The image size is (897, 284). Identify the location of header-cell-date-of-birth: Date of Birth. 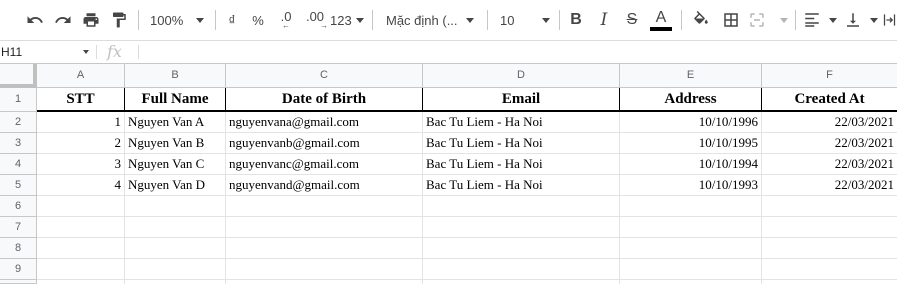
(324, 100).